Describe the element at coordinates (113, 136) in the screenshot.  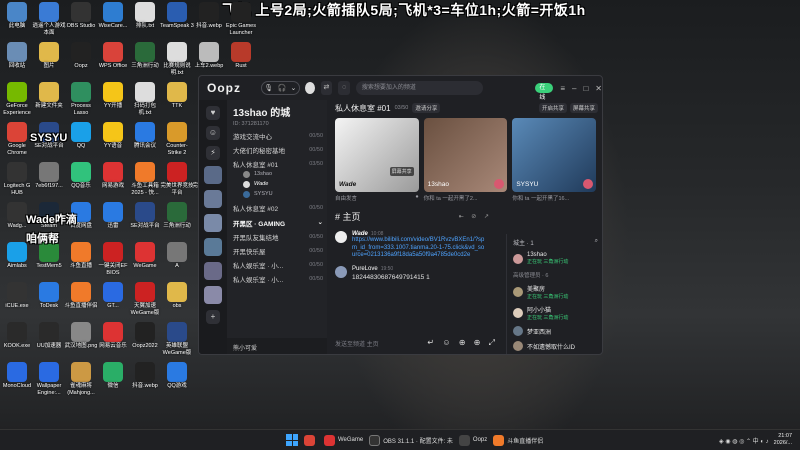
I see `desktop-icon: YY语音` at that location.